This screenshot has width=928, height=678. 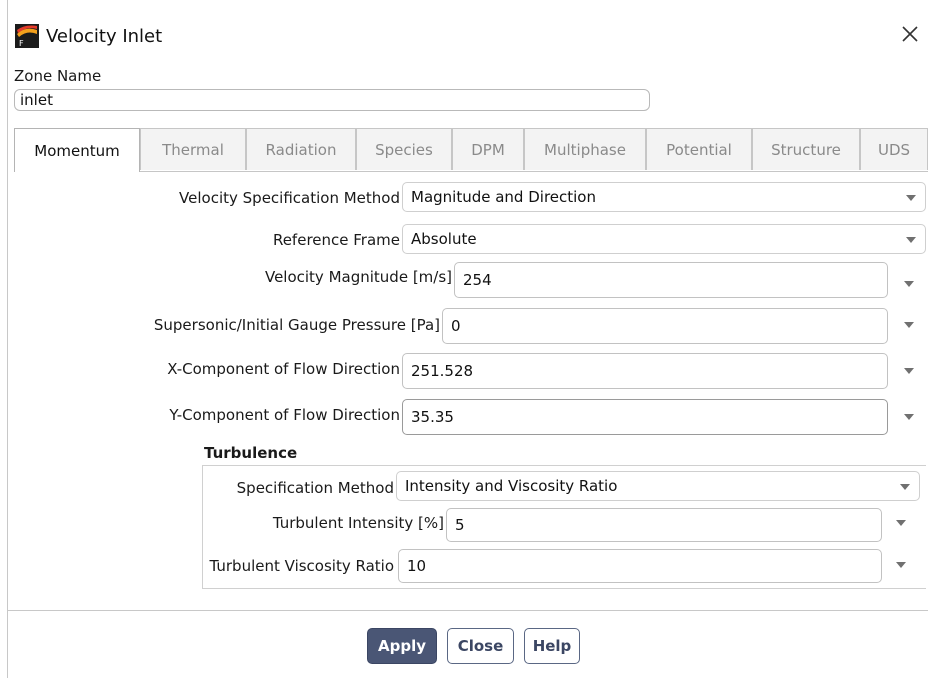 I want to click on tab-potential: Potential, so click(x=699, y=149).